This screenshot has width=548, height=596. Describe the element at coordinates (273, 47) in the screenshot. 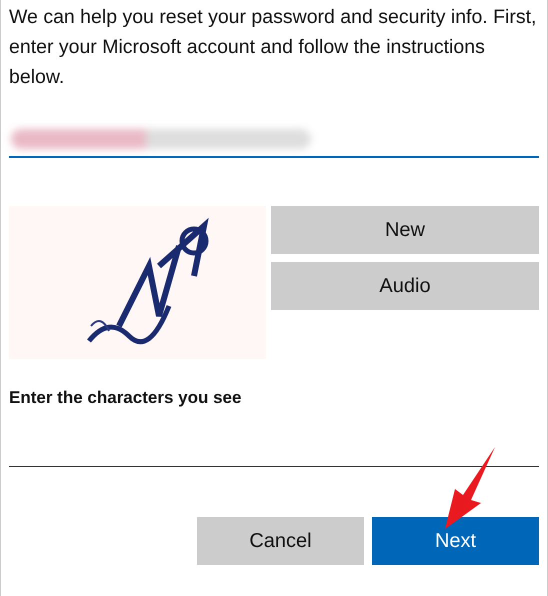

I see `instruction-text: We can help you reset your password and security info. First, enter your Microsoft account and follow the instructions below.` at that location.